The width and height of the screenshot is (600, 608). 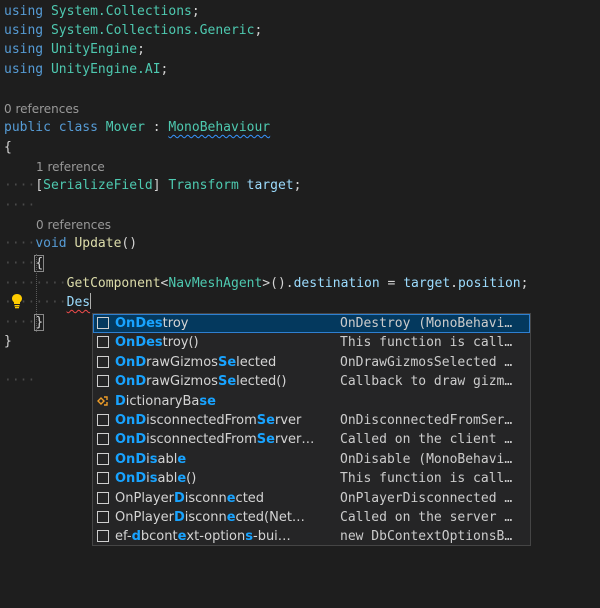 I want to click on call: >()., so click(x=278, y=283).